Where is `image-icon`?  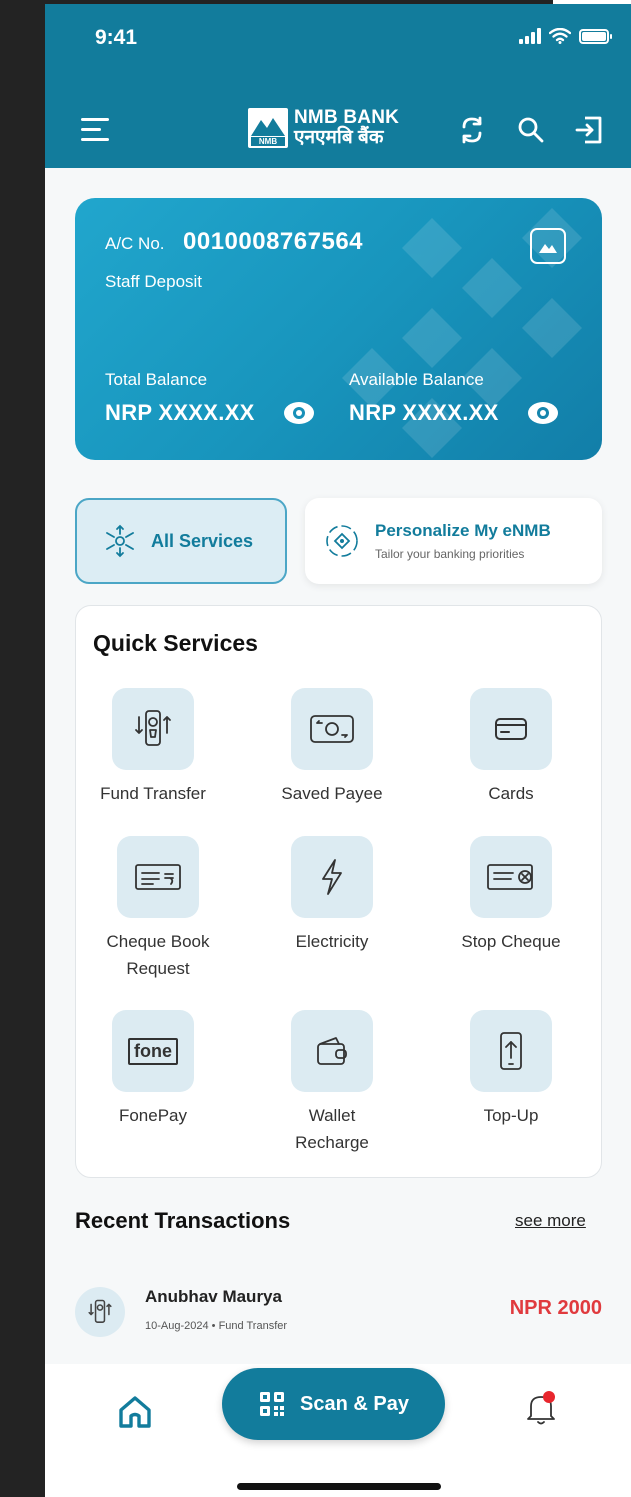
image-icon is located at coordinates (548, 248).